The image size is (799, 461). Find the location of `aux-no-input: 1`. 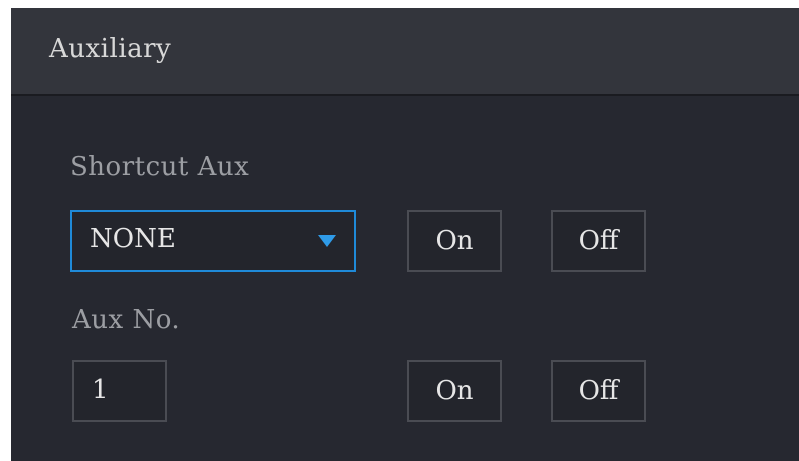

aux-no-input: 1 is located at coordinates (119, 391).